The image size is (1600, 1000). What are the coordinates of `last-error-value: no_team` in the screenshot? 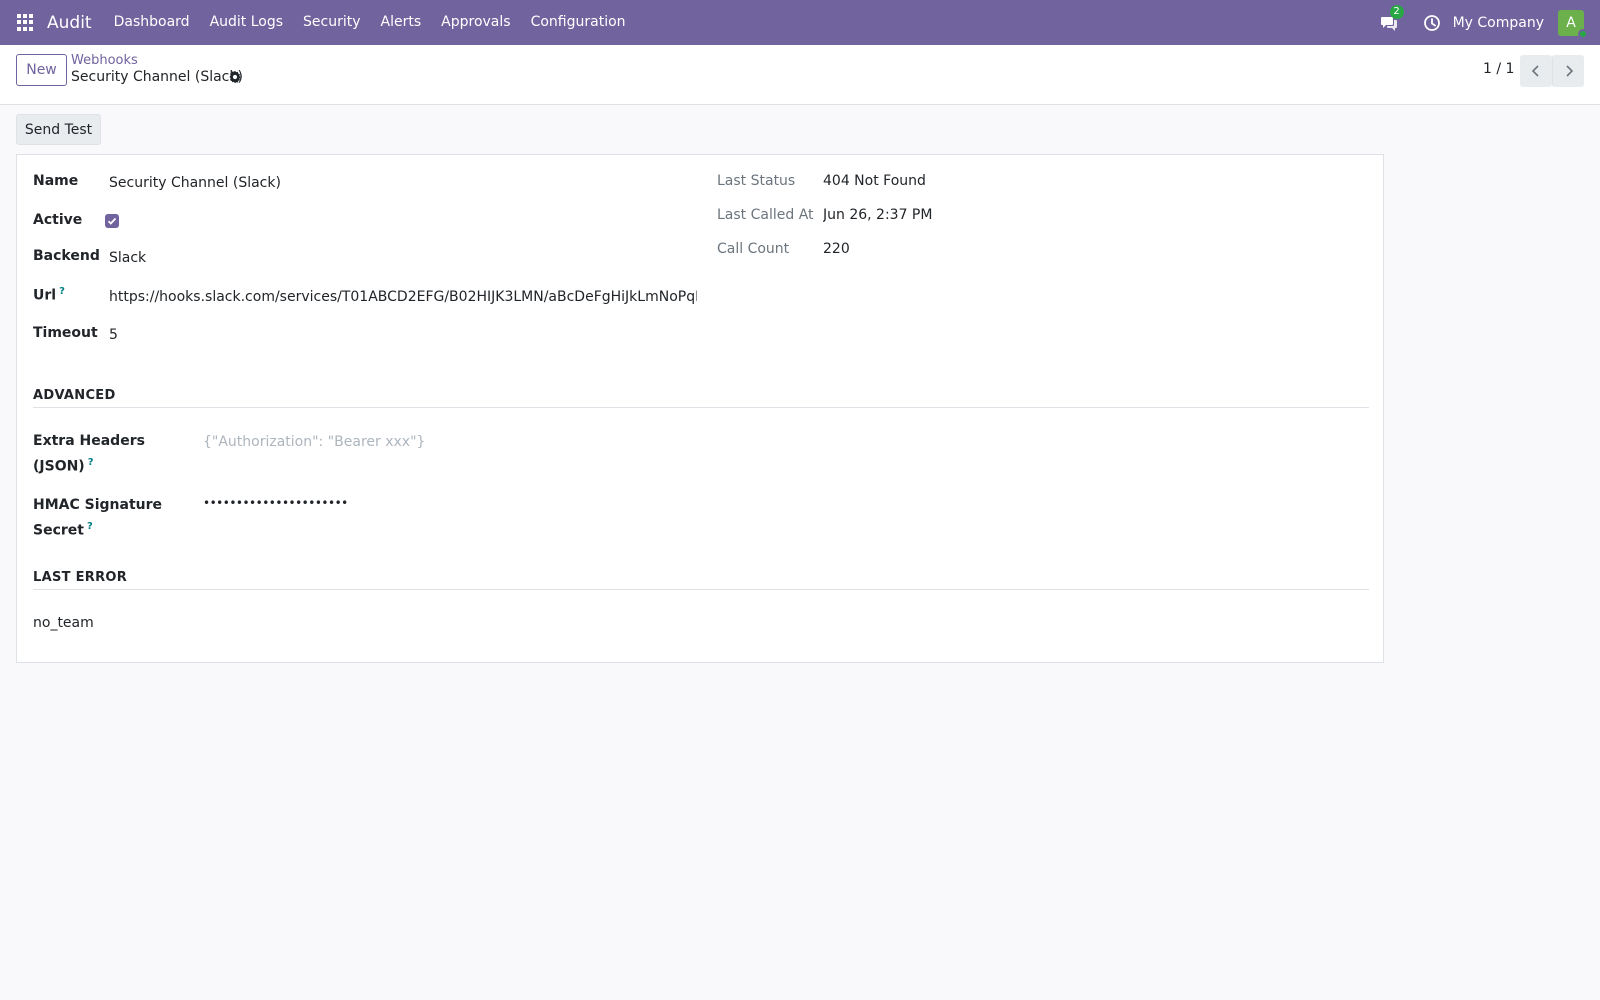 It's located at (63, 623).